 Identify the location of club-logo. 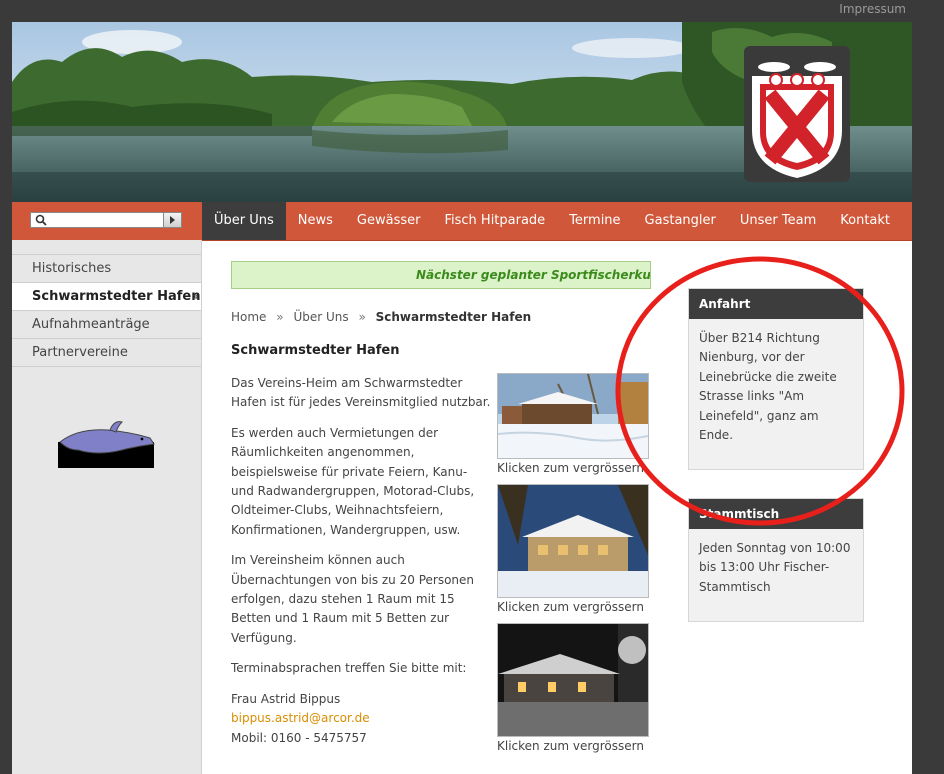
(797, 114).